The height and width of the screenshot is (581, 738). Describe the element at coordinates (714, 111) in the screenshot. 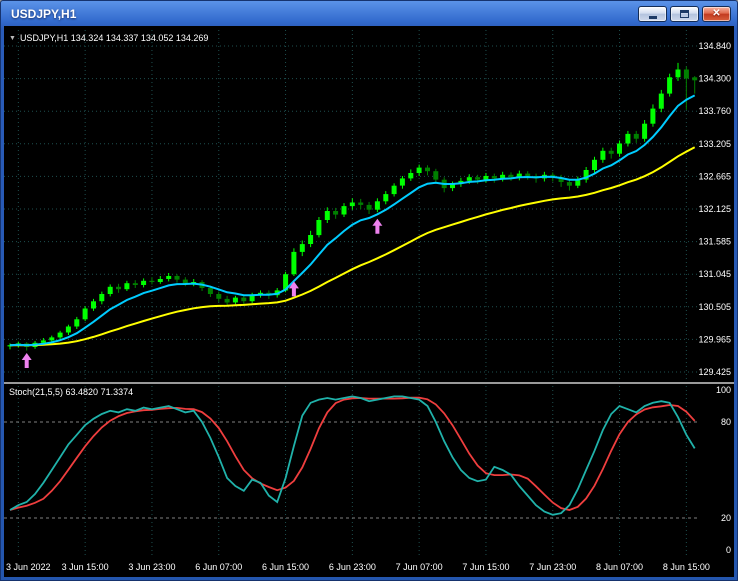

I see `price-axis-label: 133.760` at that location.